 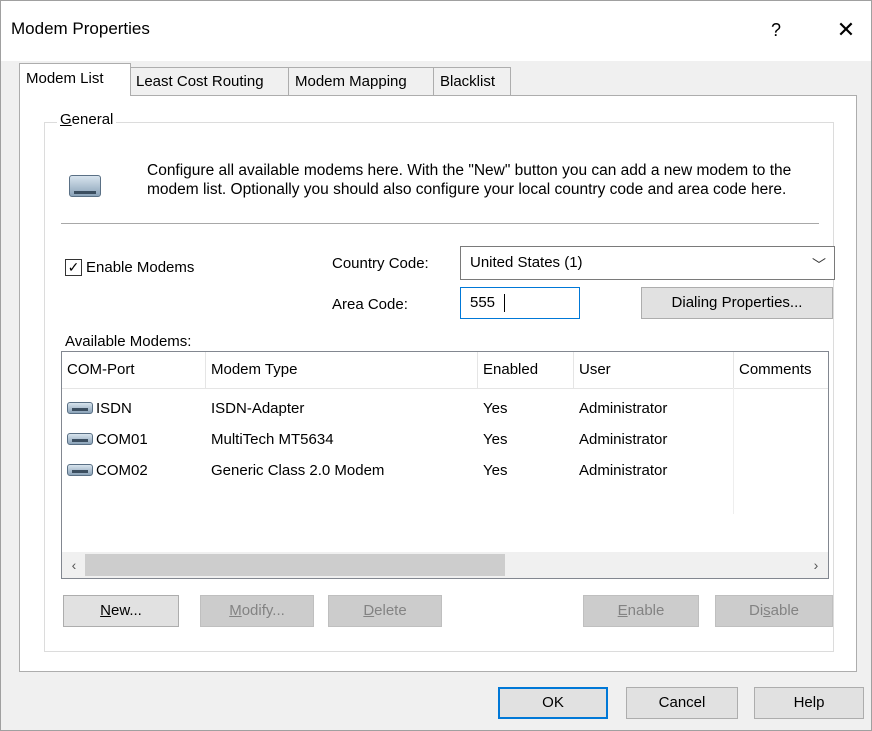 I want to click on country-code-value: United States (1), so click(x=526, y=262).